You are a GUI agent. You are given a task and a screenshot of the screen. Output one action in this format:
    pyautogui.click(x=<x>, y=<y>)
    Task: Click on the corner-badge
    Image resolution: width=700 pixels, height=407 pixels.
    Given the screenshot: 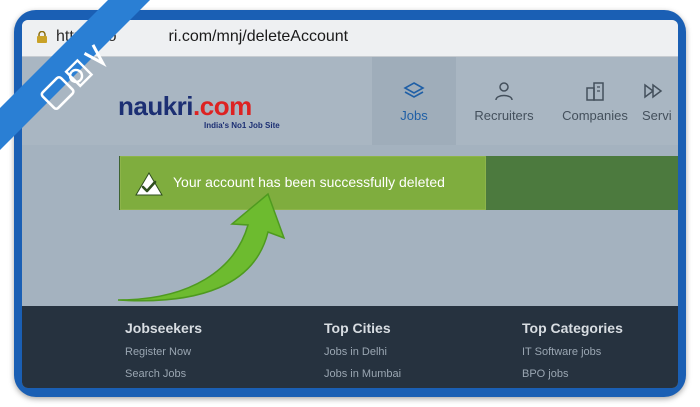 What is the action you would take?
    pyautogui.click(x=75, y=75)
    